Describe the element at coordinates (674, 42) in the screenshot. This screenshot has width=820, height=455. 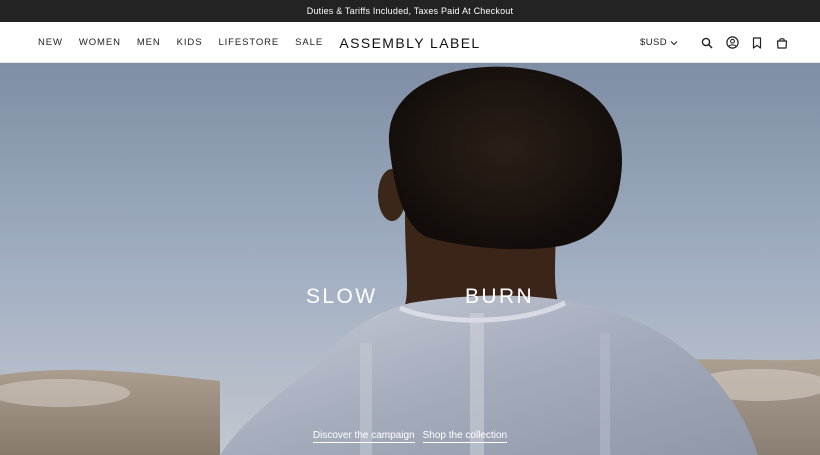
I see `chevron-down-icon` at that location.